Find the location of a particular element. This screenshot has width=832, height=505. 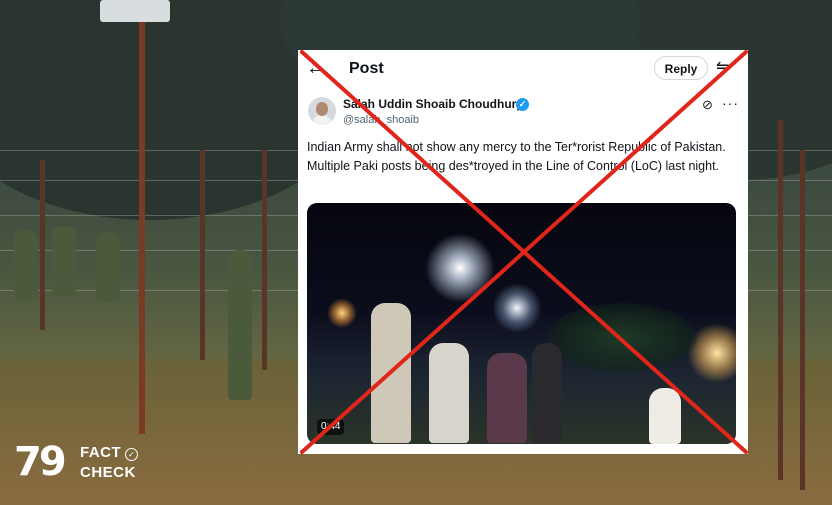

author-handle: @salah_shoaib is located at coordinates (381, 120).